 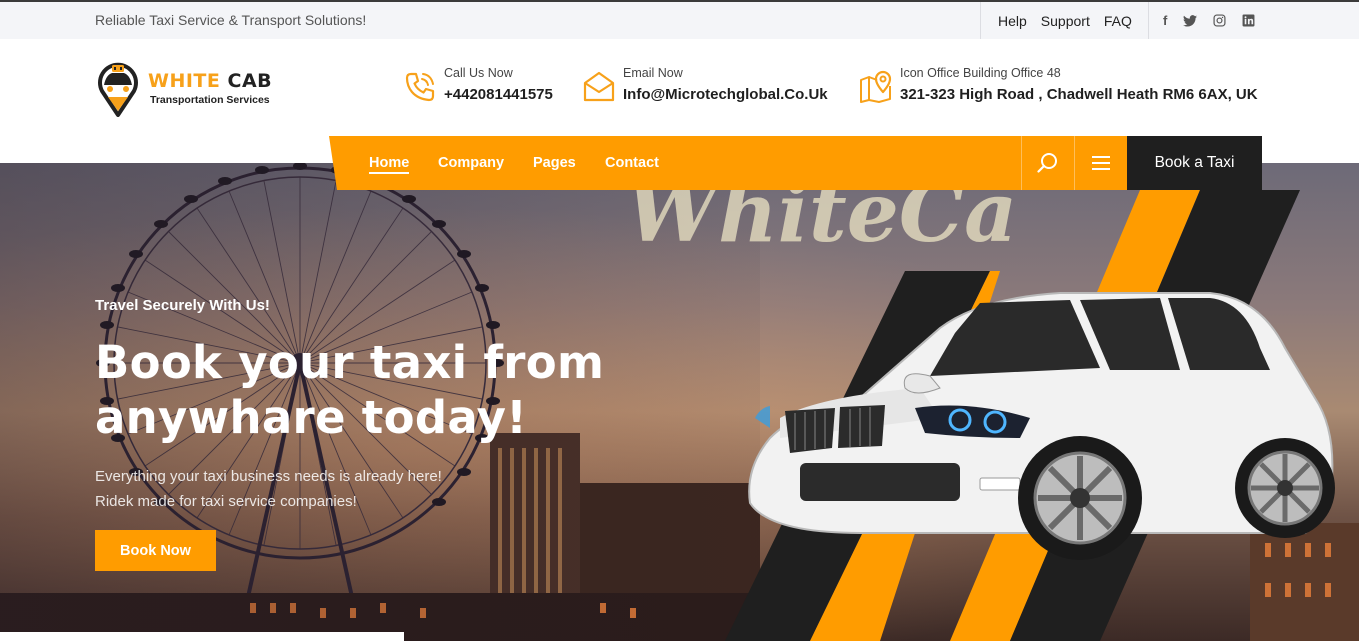 What do you see at coordinates (1165, 20) in the screenshot?
I see `facebook-icon: f` at bounding box center [1165, 20].